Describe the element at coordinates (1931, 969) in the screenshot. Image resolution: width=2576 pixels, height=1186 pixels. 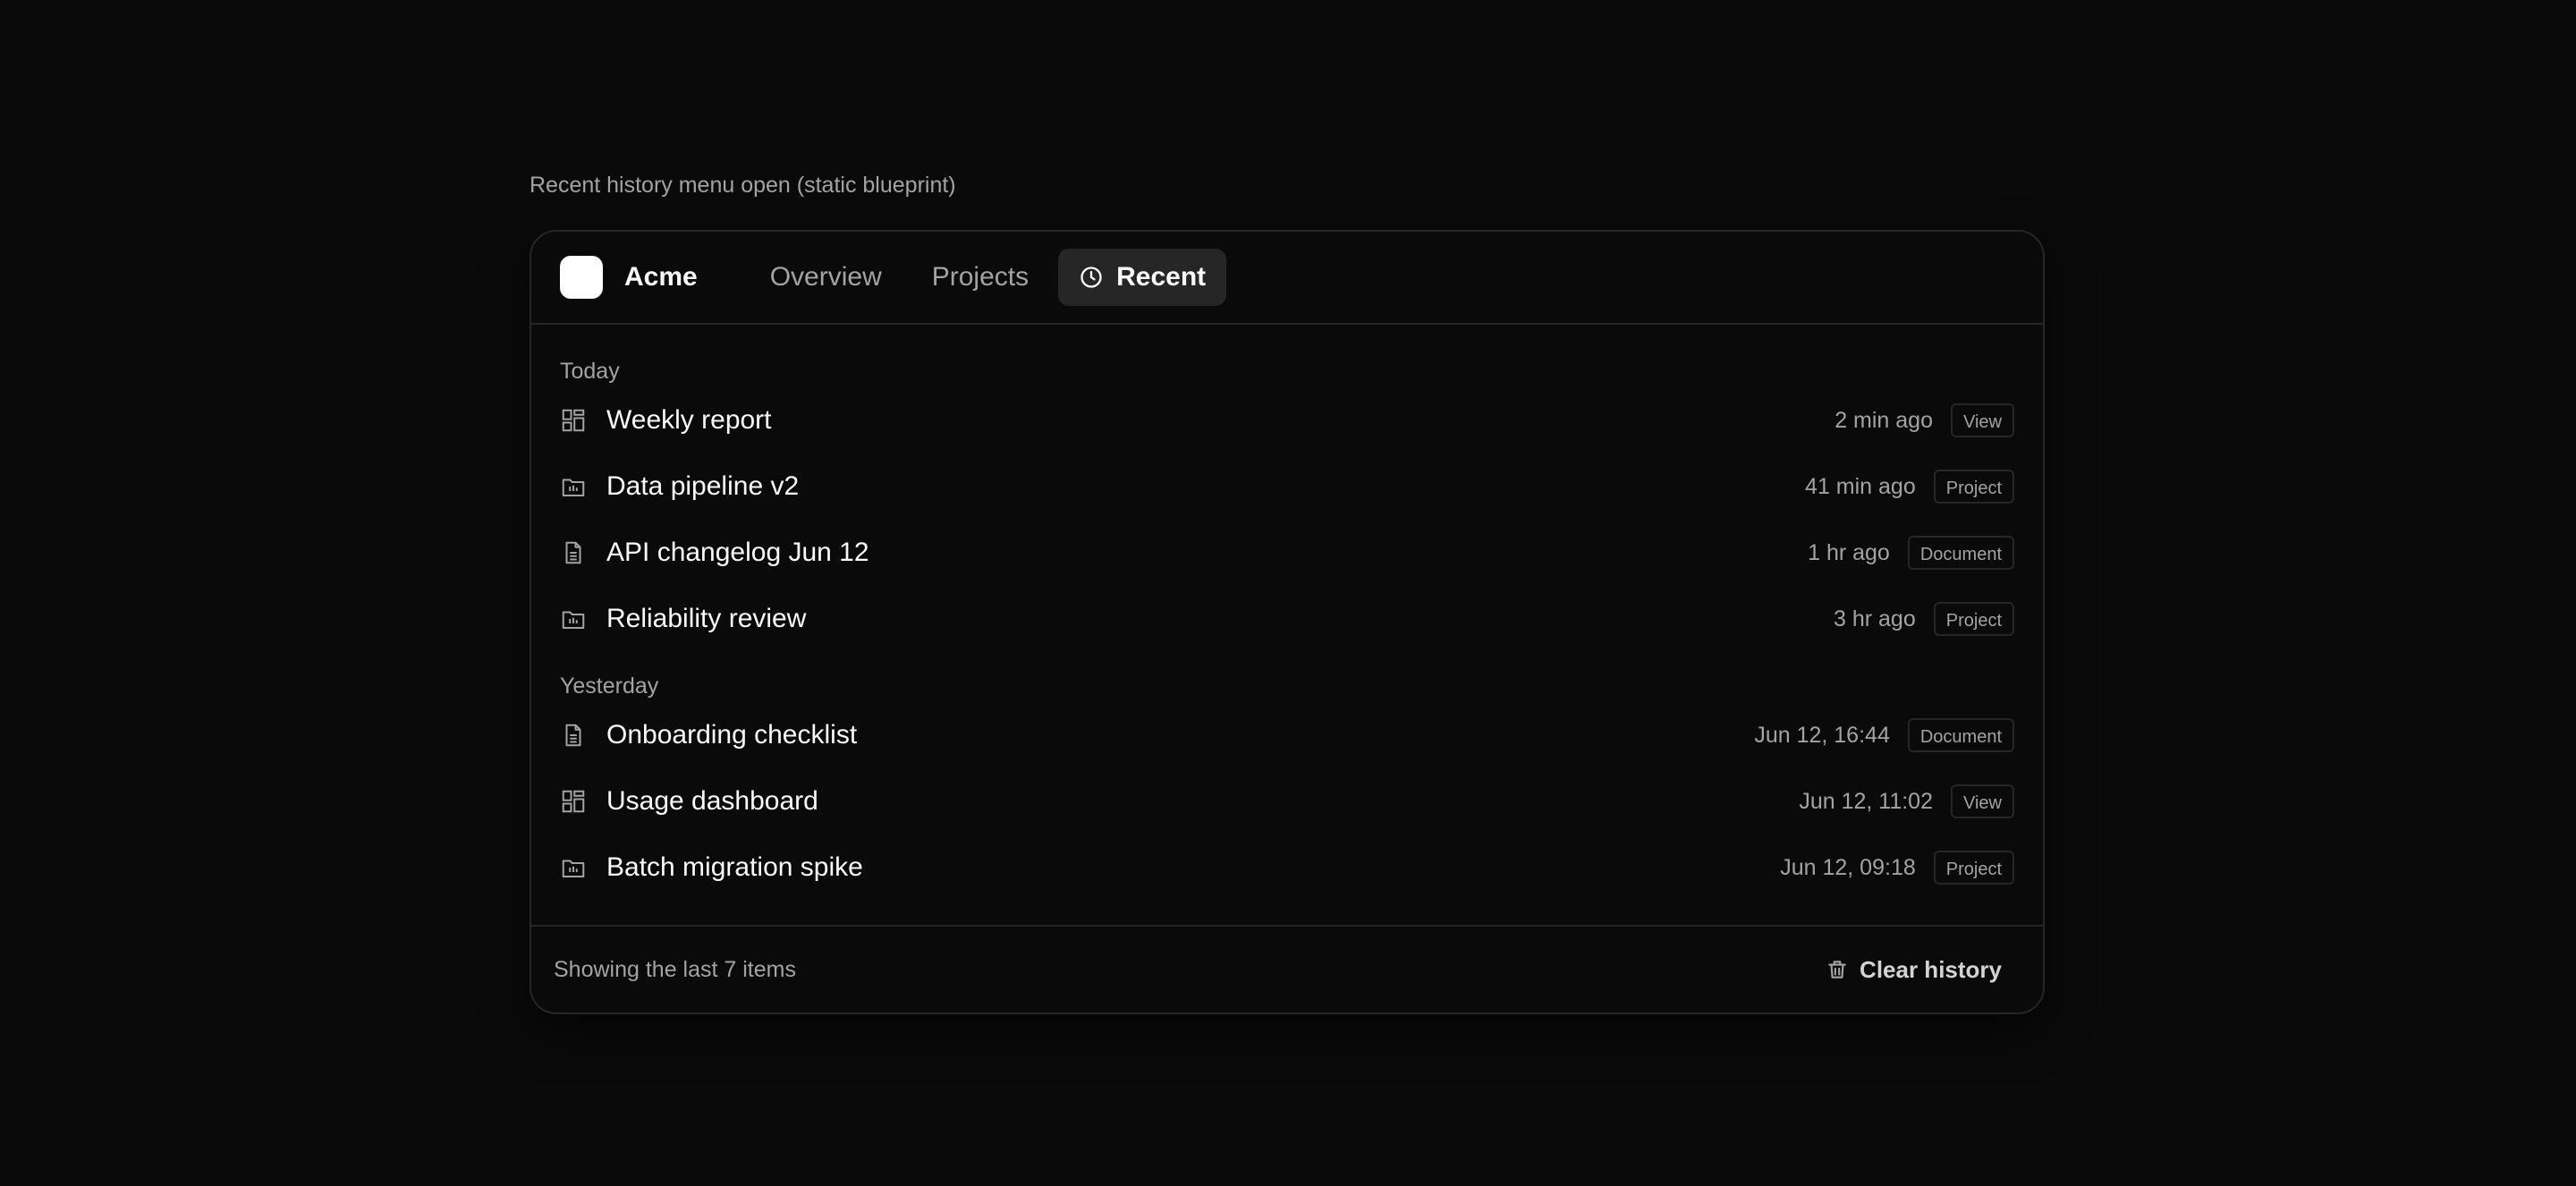
I see `clear-history-label: Clear history` at that location.